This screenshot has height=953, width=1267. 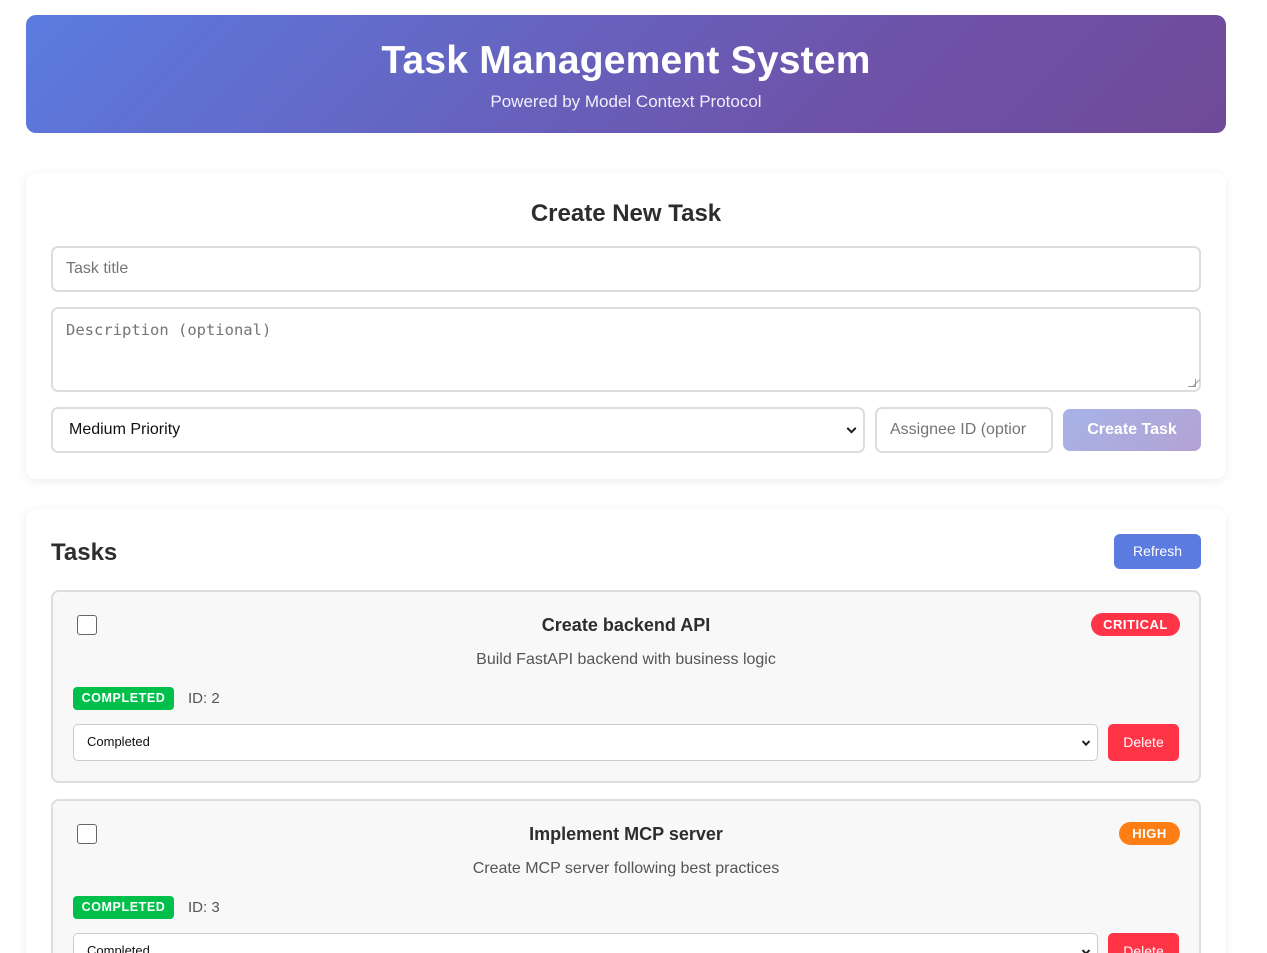 I want to click on assignee-id-placeholder: Assignee ID (optior, so click(x=958, y=429).